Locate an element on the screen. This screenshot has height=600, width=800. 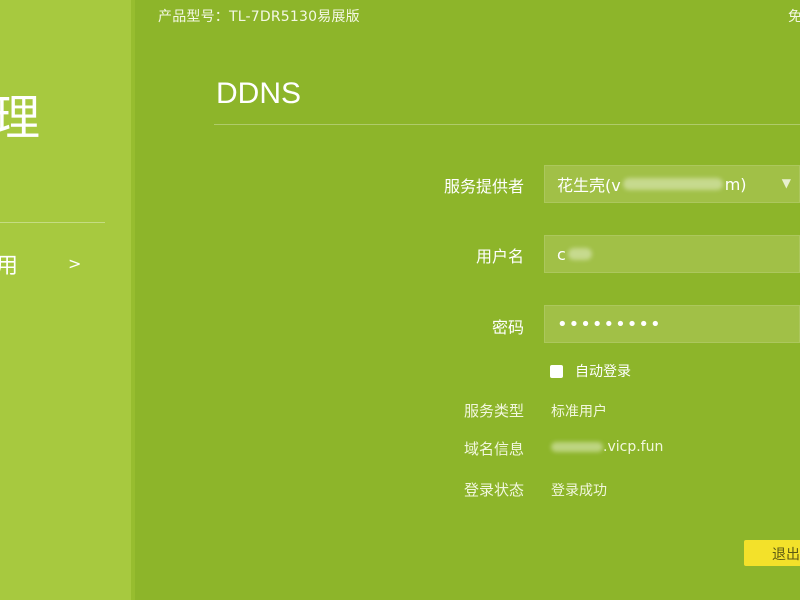
username-input: c is located at coordinates (672, 254).